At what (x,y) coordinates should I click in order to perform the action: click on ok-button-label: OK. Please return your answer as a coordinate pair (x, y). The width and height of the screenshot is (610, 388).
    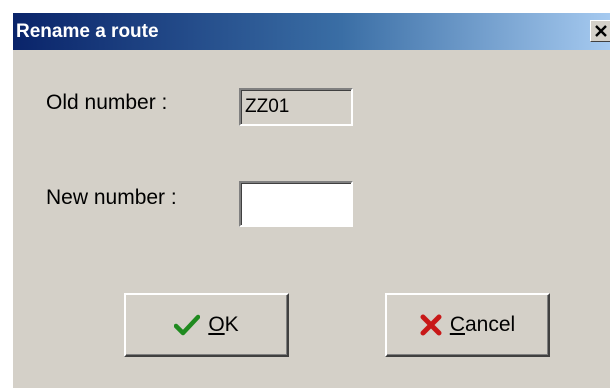
    Looking at the image, I should click on (223, 325).